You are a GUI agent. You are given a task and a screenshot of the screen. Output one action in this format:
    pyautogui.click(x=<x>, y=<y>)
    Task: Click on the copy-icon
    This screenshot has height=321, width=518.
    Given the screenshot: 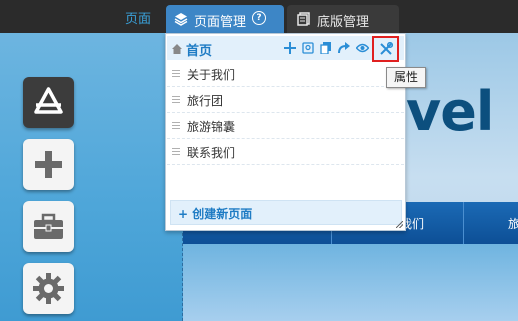 What is the action you would take?
    pyautogui.click(x=326, y=48)
    